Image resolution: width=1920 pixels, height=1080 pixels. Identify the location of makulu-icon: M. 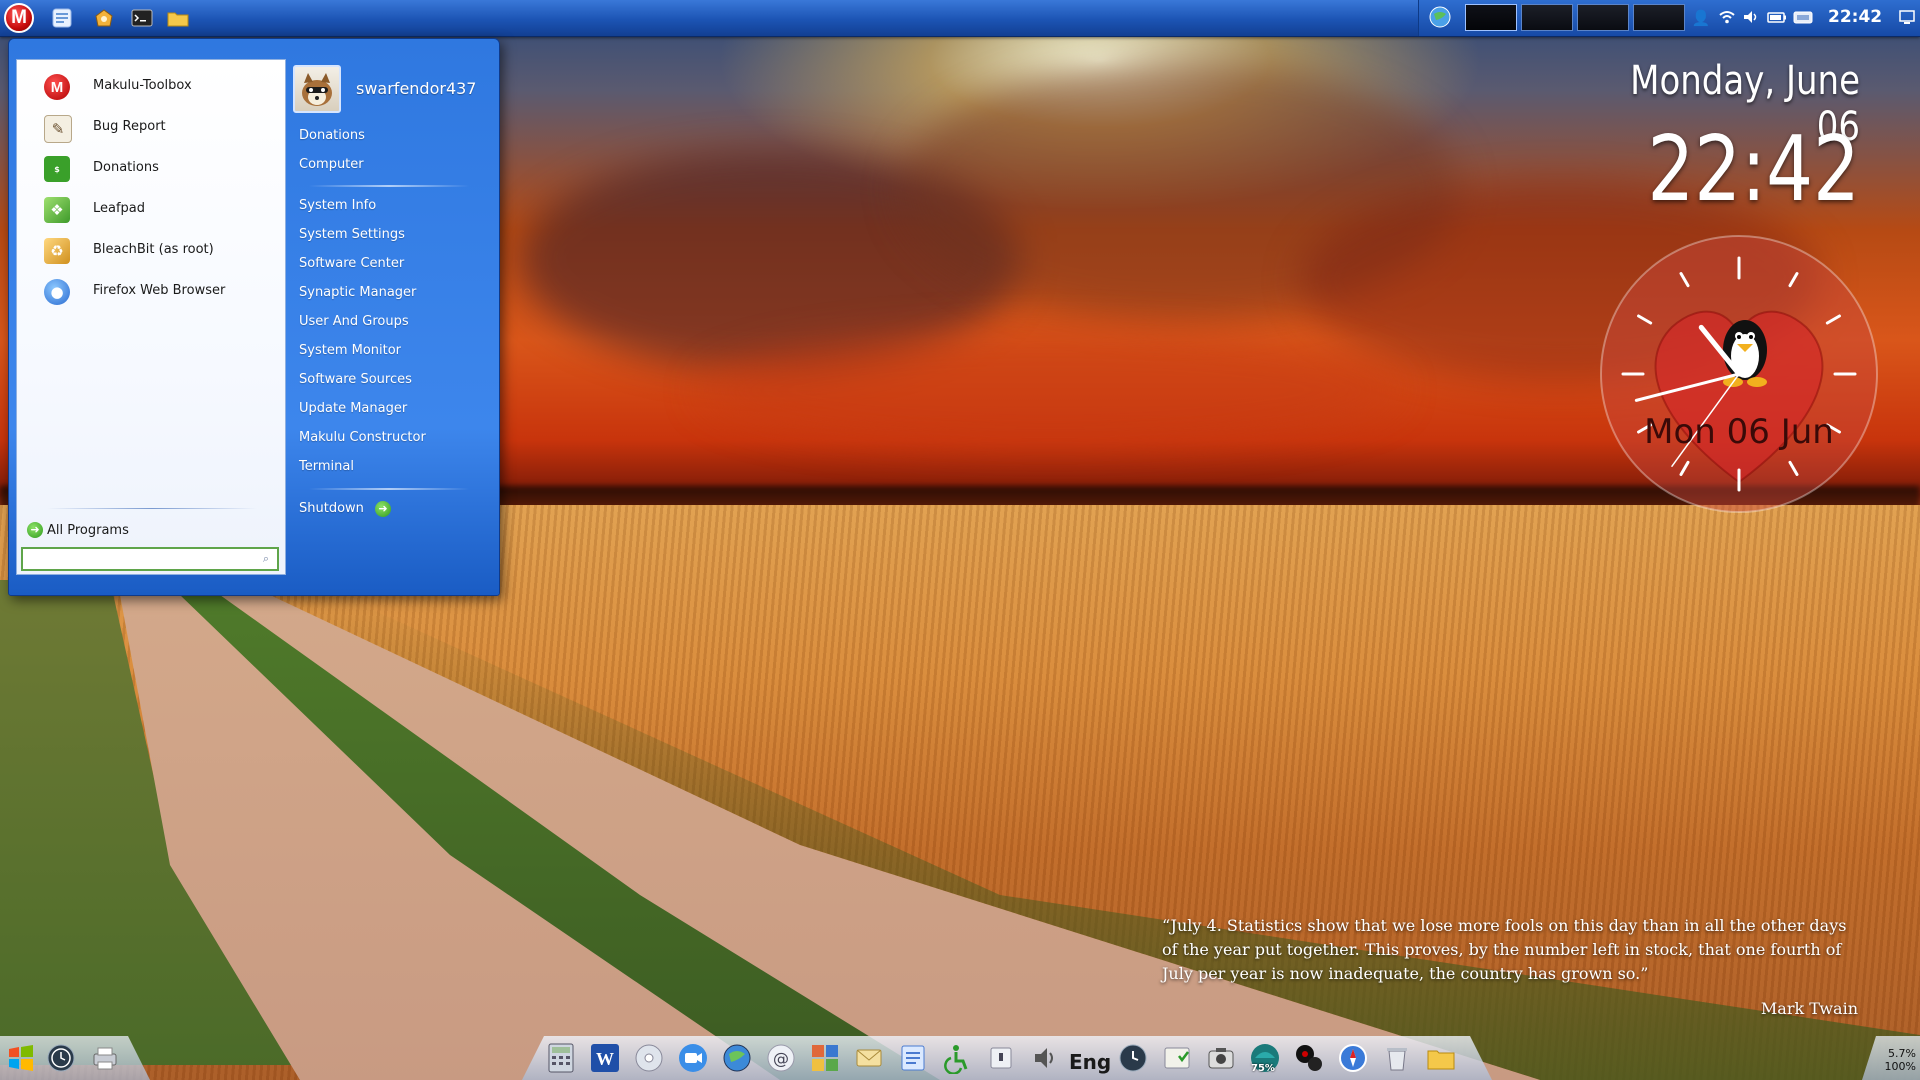
(57, 87).